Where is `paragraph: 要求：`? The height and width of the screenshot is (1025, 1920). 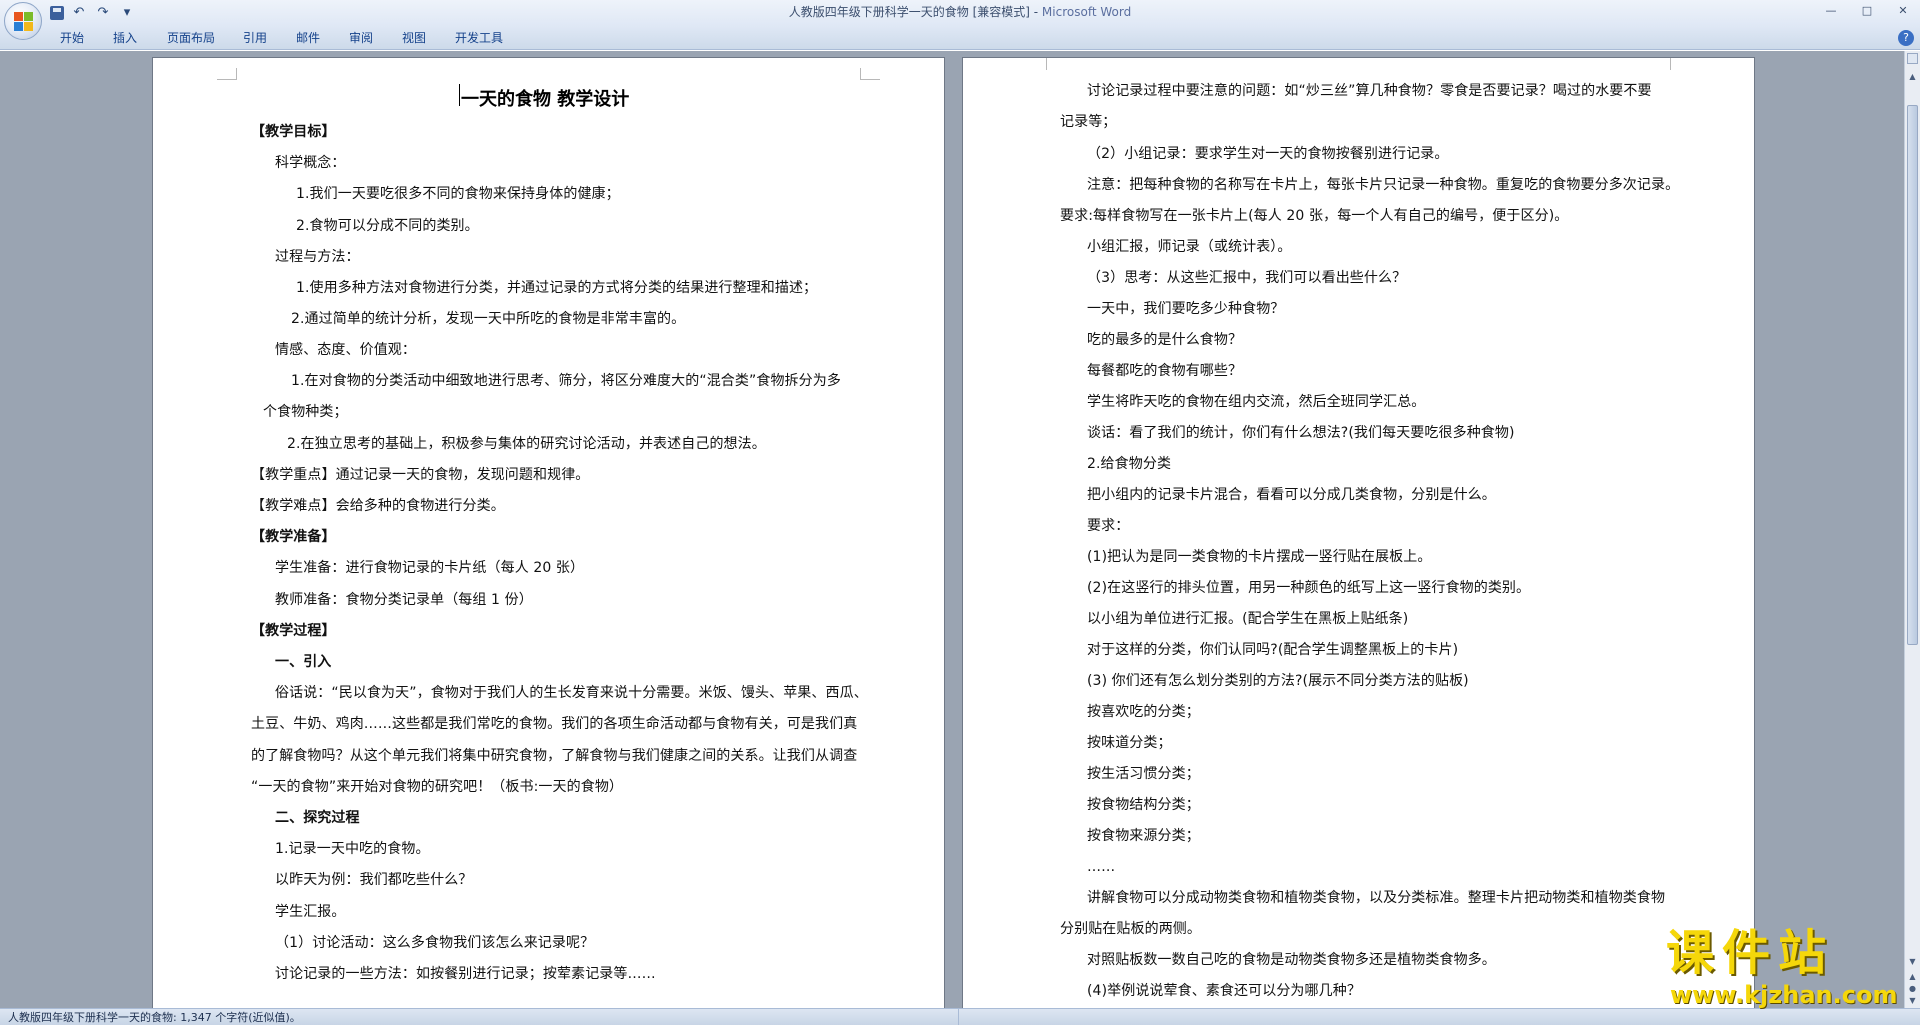
paragraph: 要求： is located at coordinates (1108, 526).